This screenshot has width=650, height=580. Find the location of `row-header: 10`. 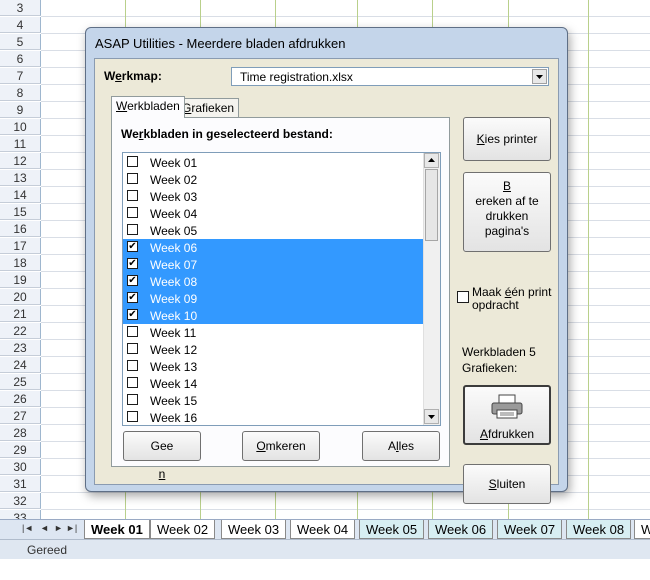

row-header: 10 is located at coordinates (20, 127).